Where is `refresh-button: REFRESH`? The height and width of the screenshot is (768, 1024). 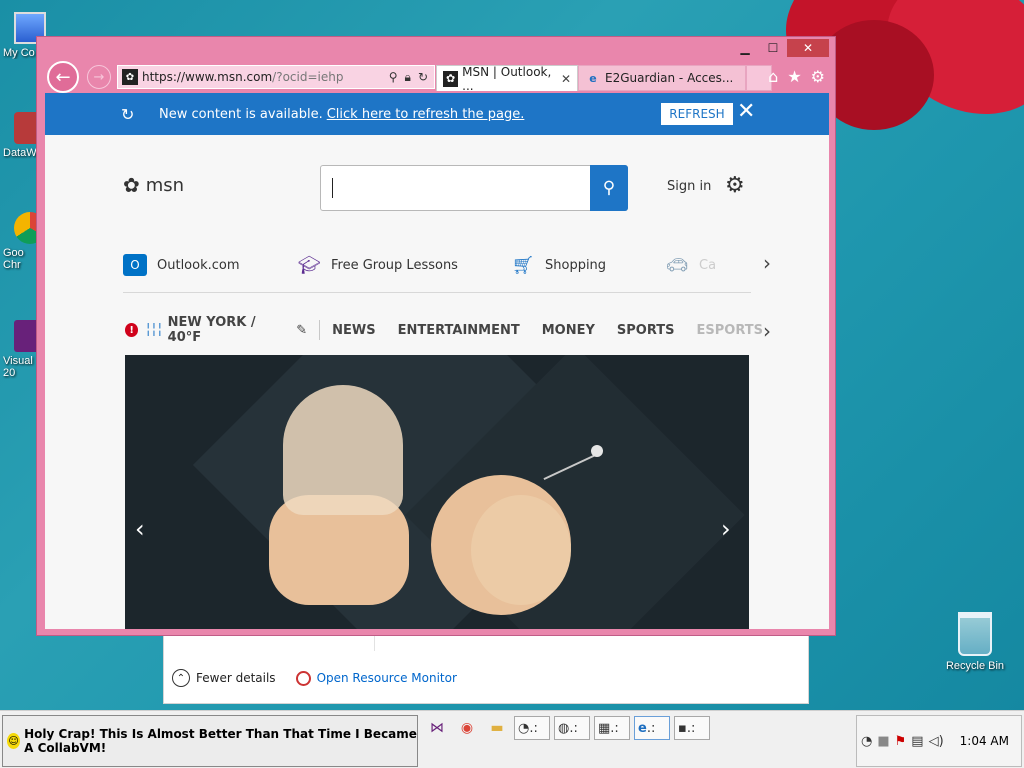 refresh-button: REFRESH is located at coordinates (697, 114).